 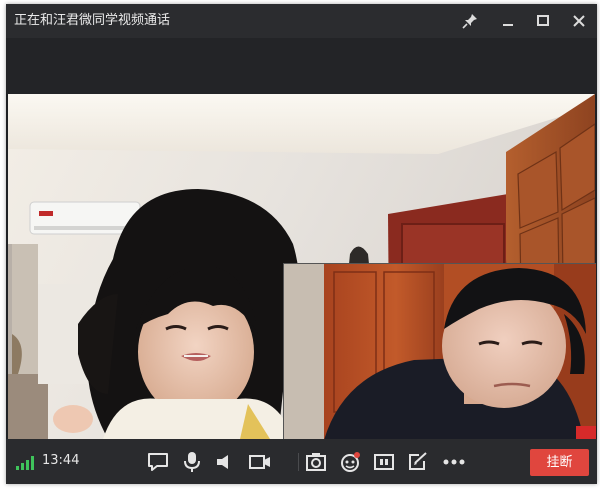 What do you see at coordinates (224, 462) in the screenshot?
I see `speaker-icon` at bounding box center [224, 462].